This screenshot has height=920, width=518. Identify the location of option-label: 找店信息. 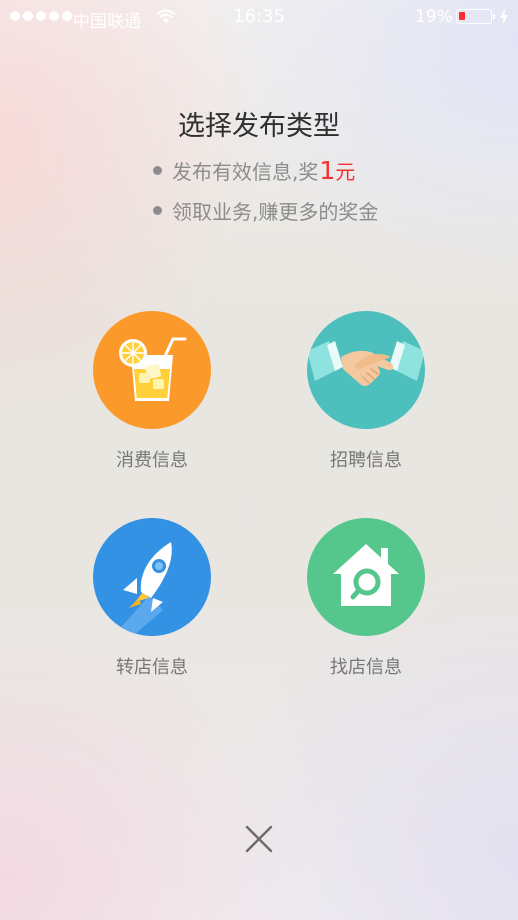
(366, 666).